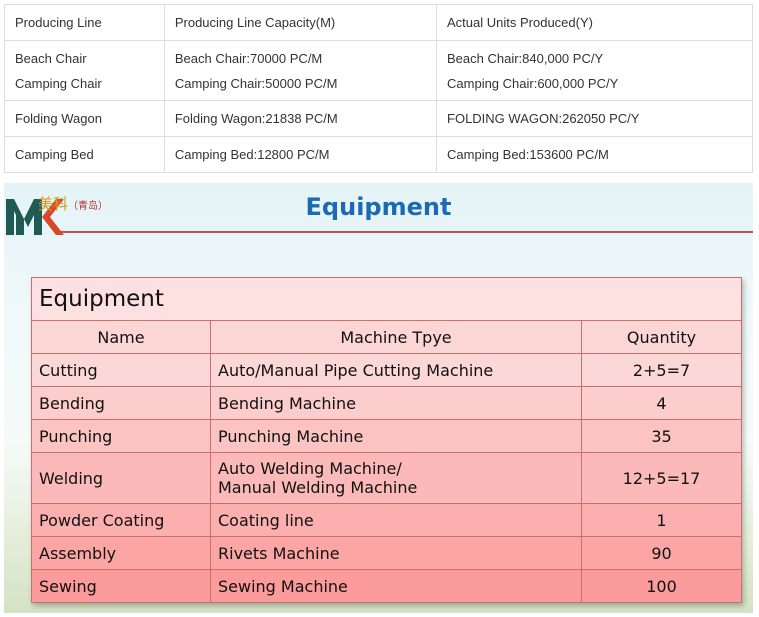 The image size is (759, 617). Describe the element at coordinates (283, 586) in the screenshot. I see `machine-line: Sewing Machine` at that location.